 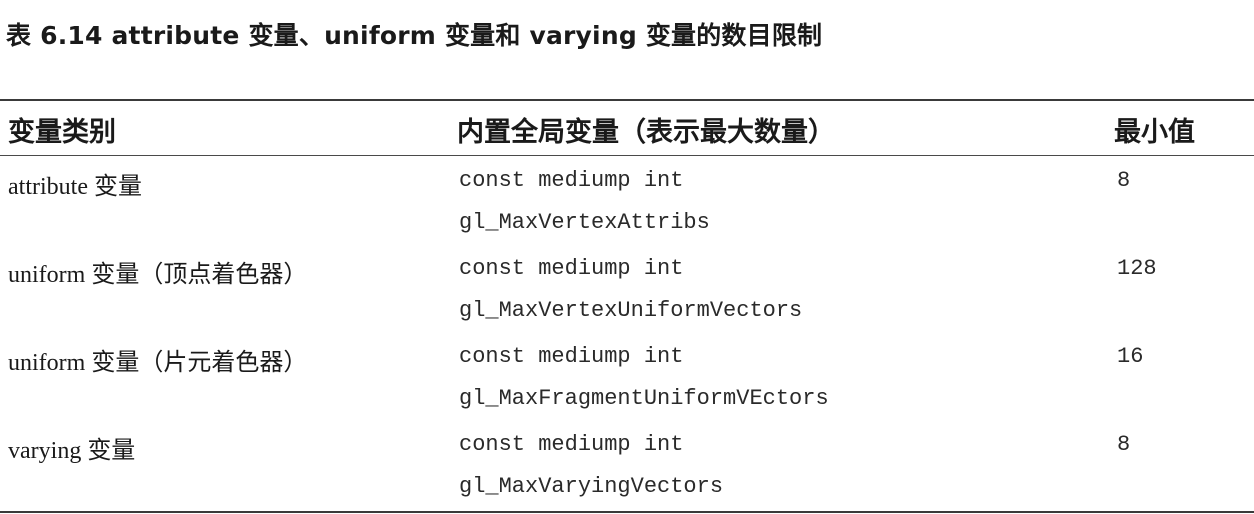 What do you see at coordinates (591, 486) in the screenshot?
I see `row-code-line2: gl_MaxVaryingVectors` at bounding box center [591, 486].